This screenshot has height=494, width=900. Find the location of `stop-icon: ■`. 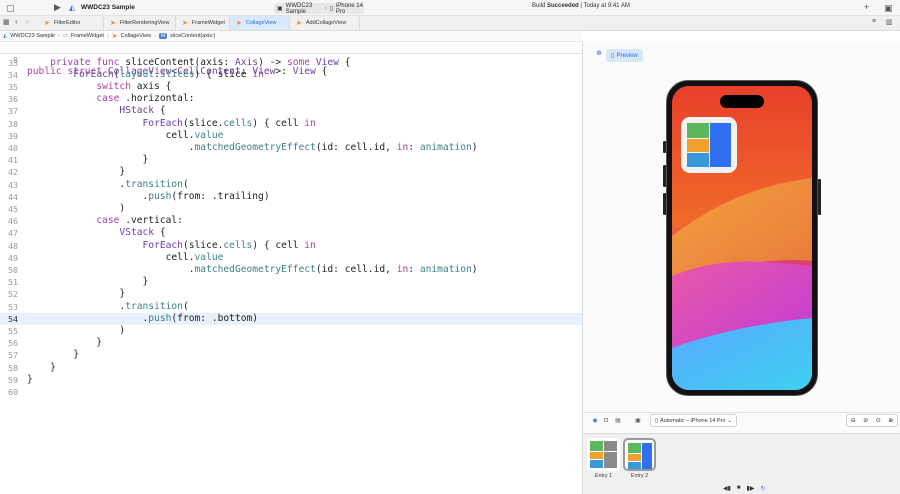

stop-icon: ■ is located at coordinates (739, 488).